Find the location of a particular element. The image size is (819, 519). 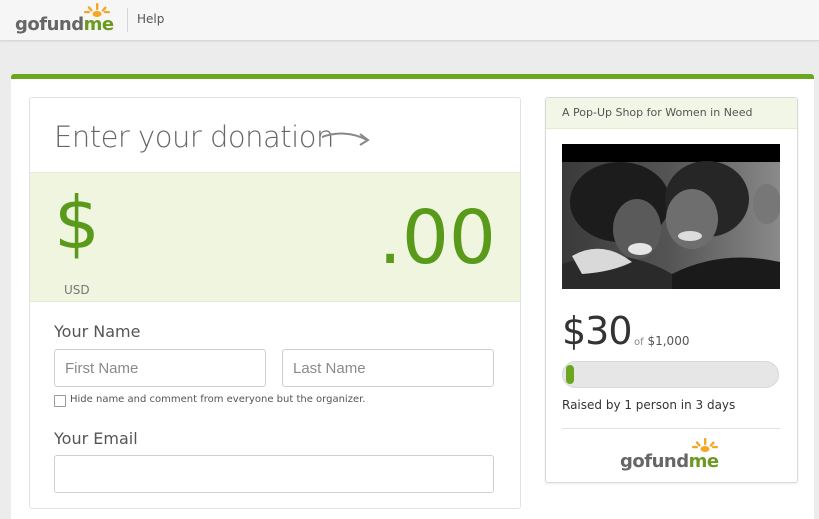

raised-amount: $30 is located at coordinates (597, 331).